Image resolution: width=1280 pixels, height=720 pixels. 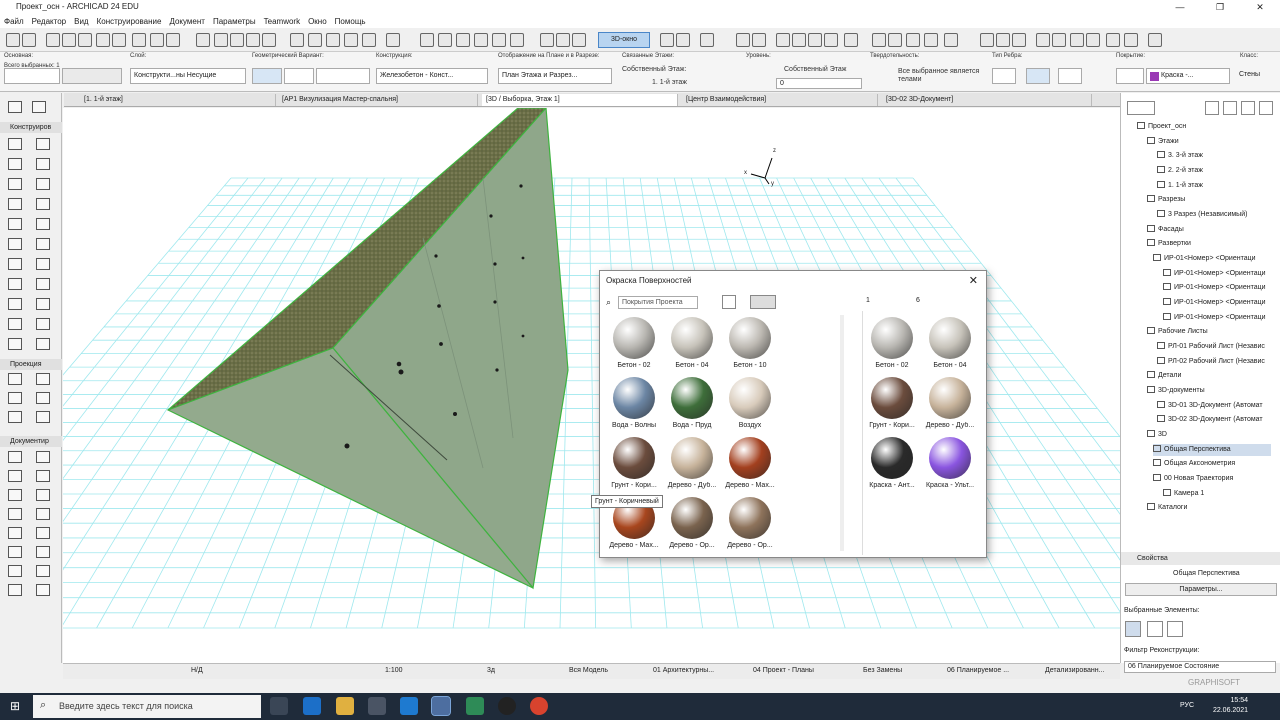 What do you see at coordinates (345, 706) in the screenshot?
I see `explorer-icon` at bounding box center [345, 706].